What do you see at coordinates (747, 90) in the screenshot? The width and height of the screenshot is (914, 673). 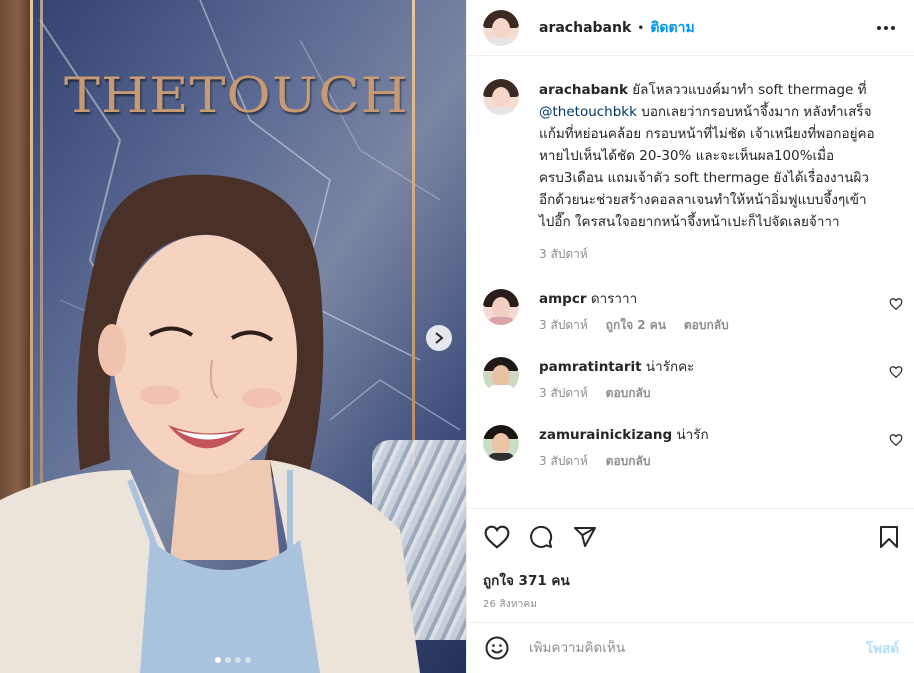 I see `caption-text-start: ยัลโหลววแบงค์มาทำ soft thermage ที่` at bounding box center [747, 90].